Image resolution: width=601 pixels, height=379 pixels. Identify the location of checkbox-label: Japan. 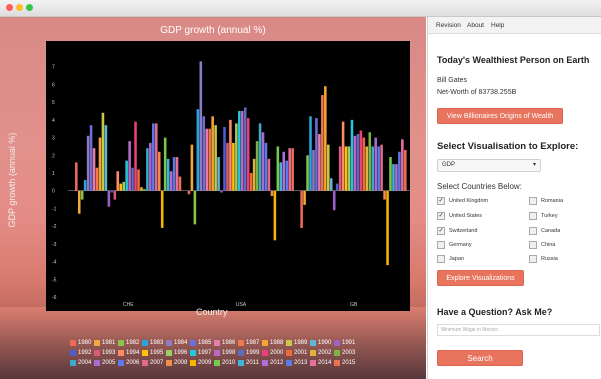
(456, 259).